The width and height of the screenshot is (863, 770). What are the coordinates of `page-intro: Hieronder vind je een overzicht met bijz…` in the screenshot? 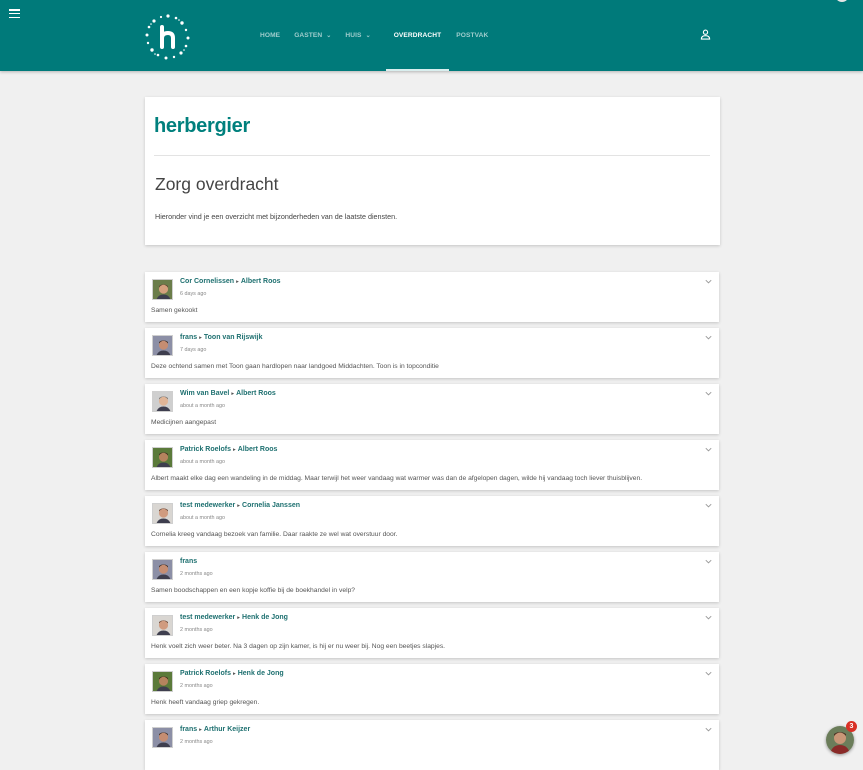 It's located at (276, 216).